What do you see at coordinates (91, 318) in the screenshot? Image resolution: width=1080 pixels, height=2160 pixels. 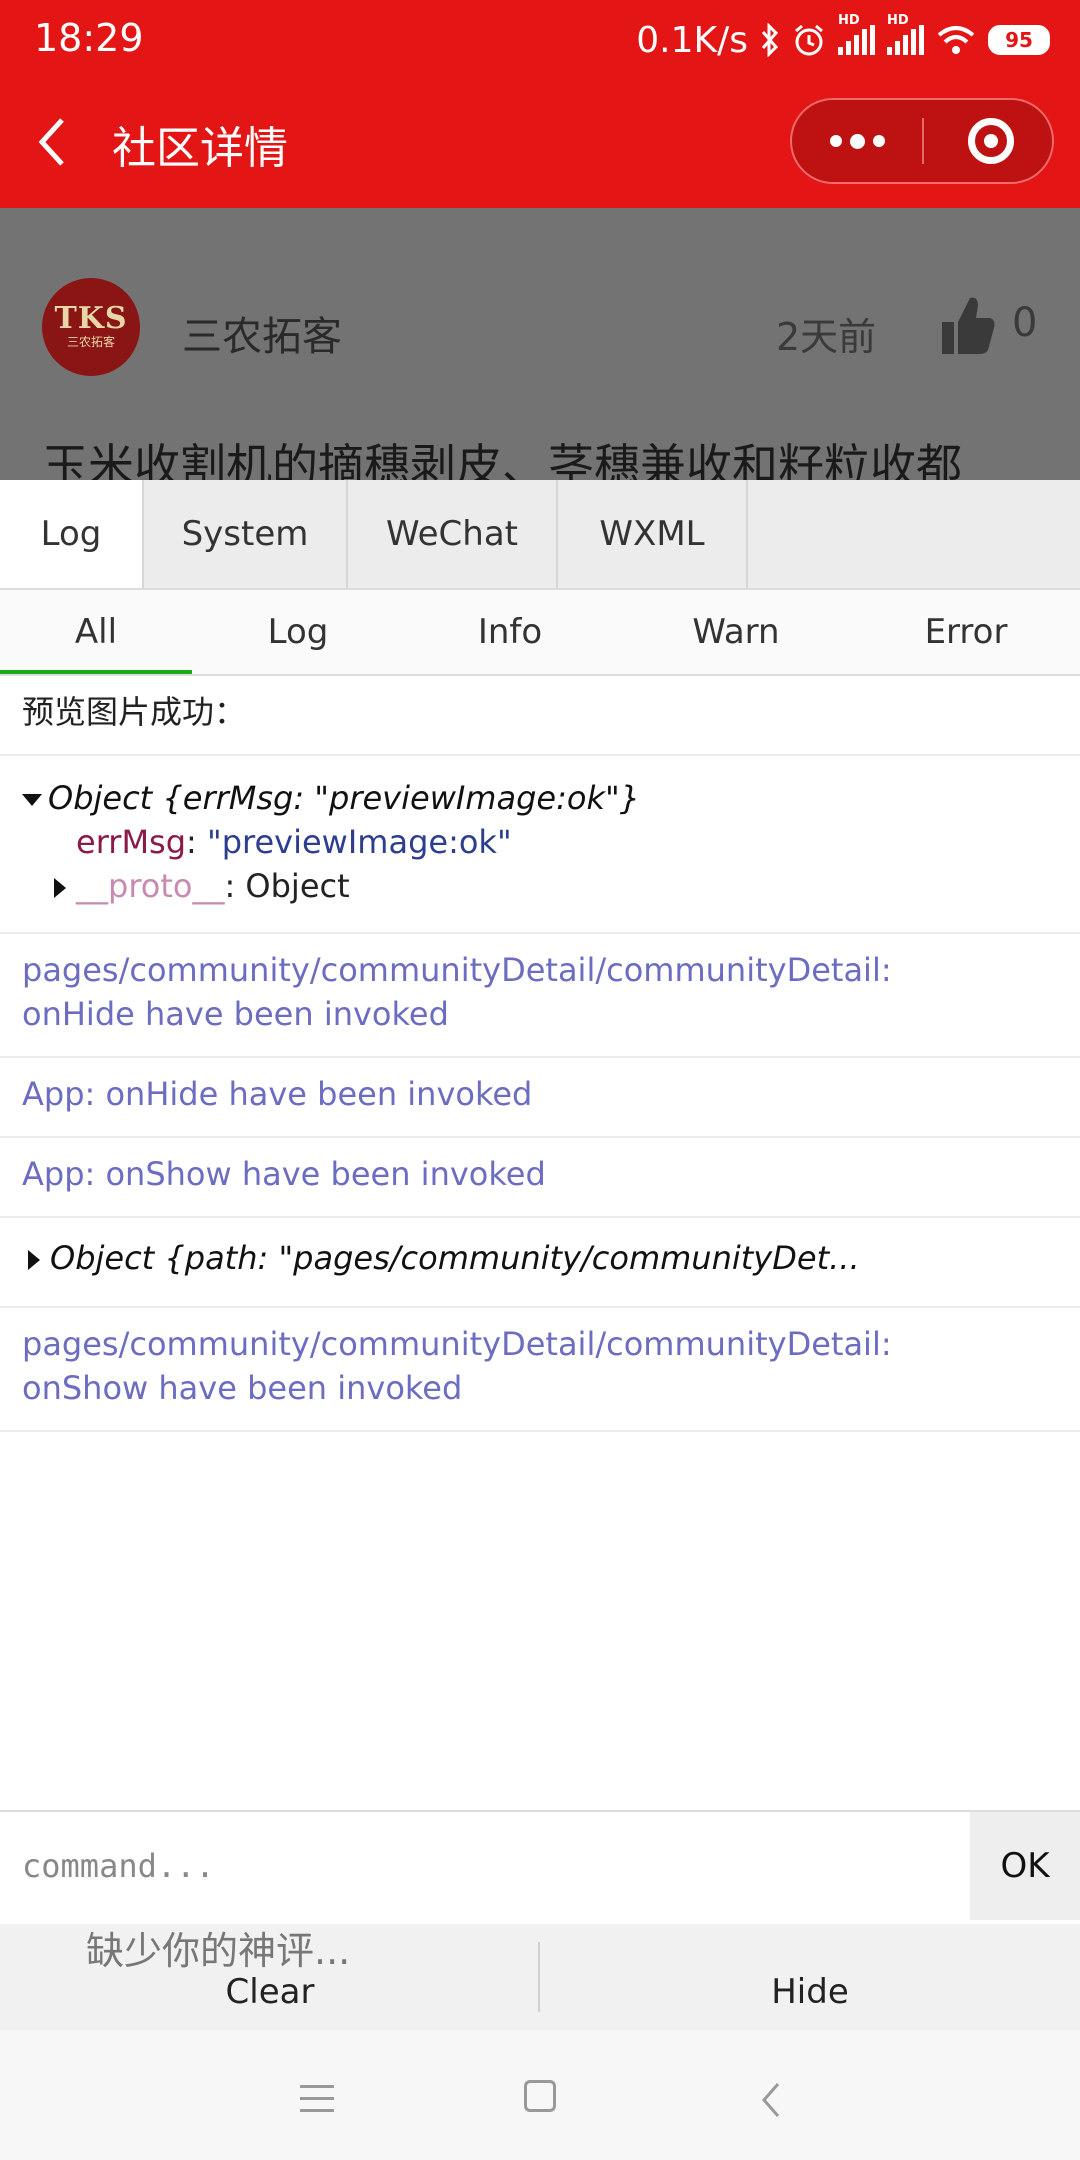 I see `avatar-logo-text: TKS` at bounding box center [91, 318].